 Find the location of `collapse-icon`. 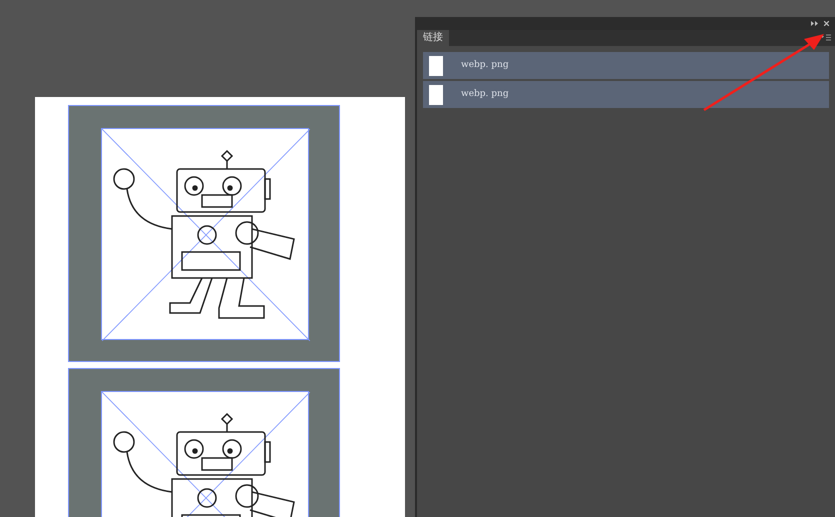

collapse-icon is located at coordinates (814, 23).